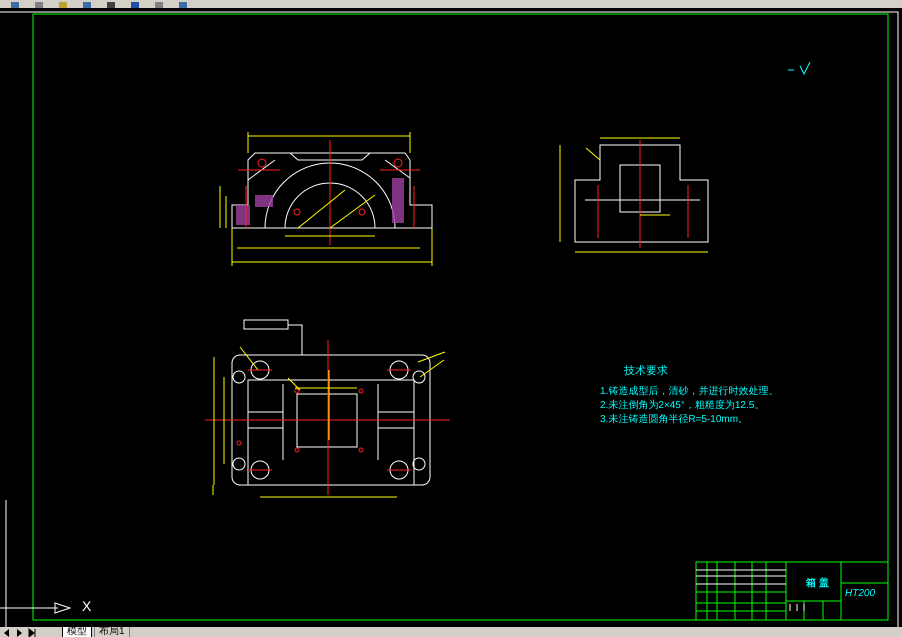  Describe the element at coordinates (675, 420) in the screenshot. I see `requirement-text: 3.未注铸造圆角半径R=5-10mm。` at that location.